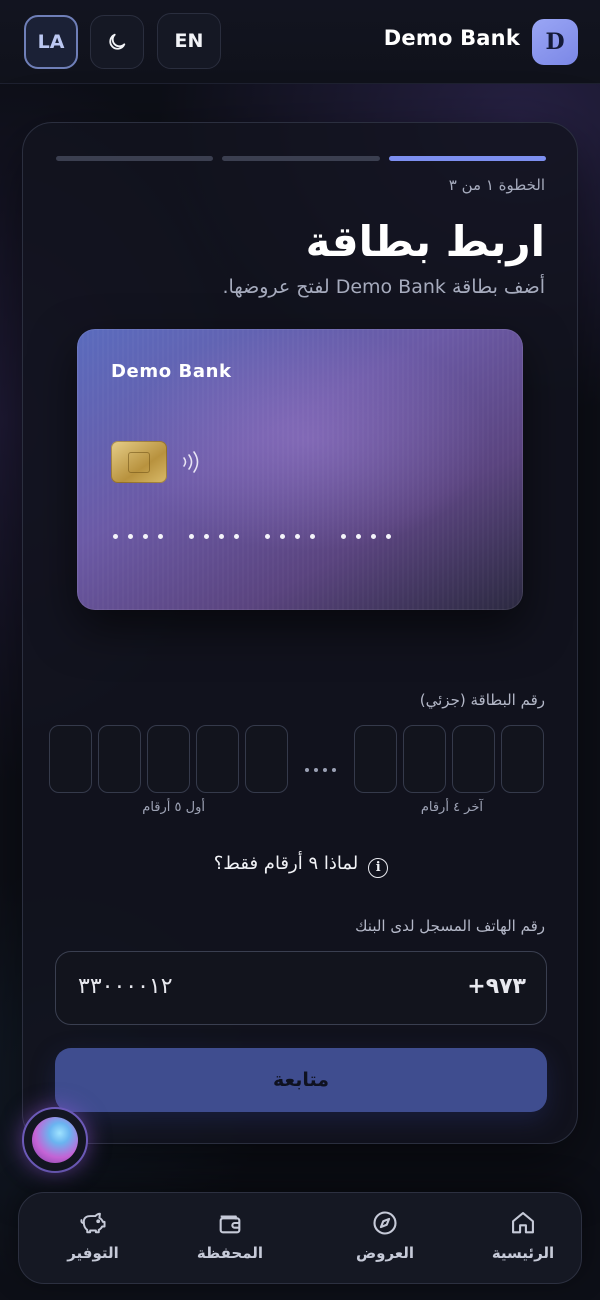 This screenshot has height=1300, width=600. I want to click on step-progress-bar, so click(301, 158).